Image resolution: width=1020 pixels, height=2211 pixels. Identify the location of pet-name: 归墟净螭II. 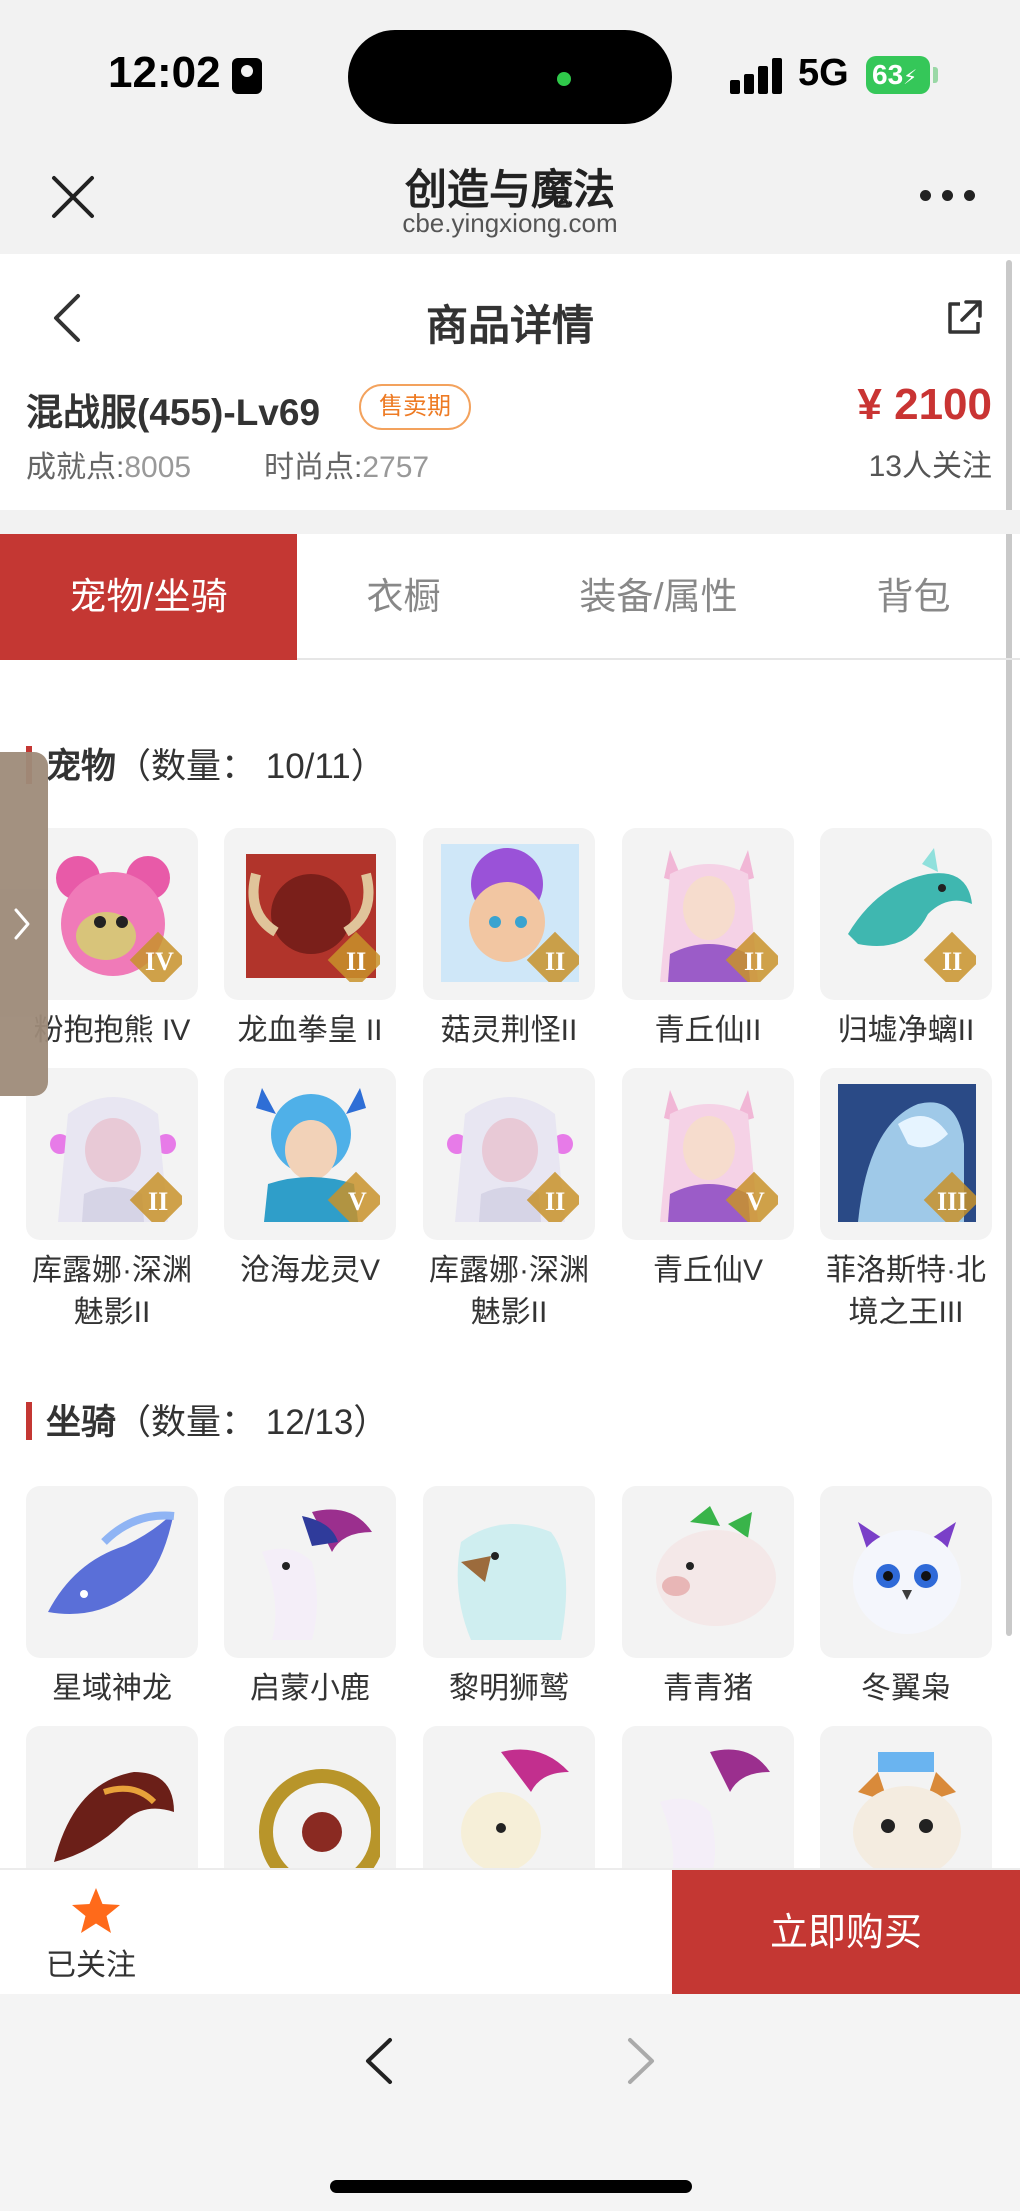
(906, 1030).